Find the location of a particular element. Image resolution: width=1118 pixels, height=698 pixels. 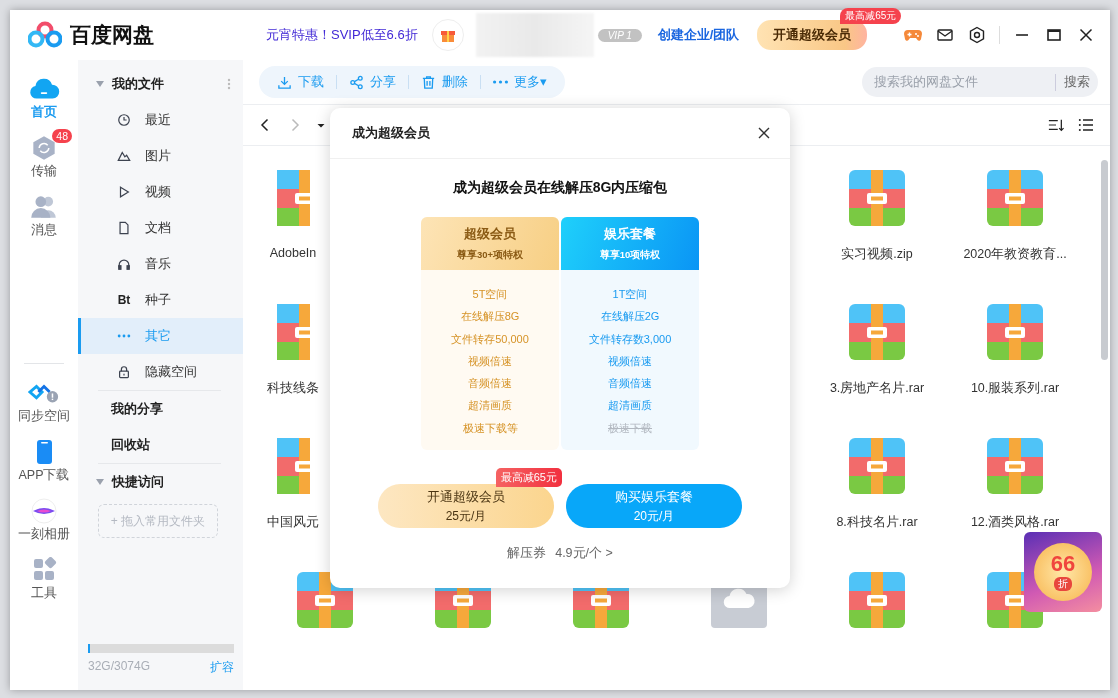

sidebar-item: 文档 is located at coordinates (160, 228).